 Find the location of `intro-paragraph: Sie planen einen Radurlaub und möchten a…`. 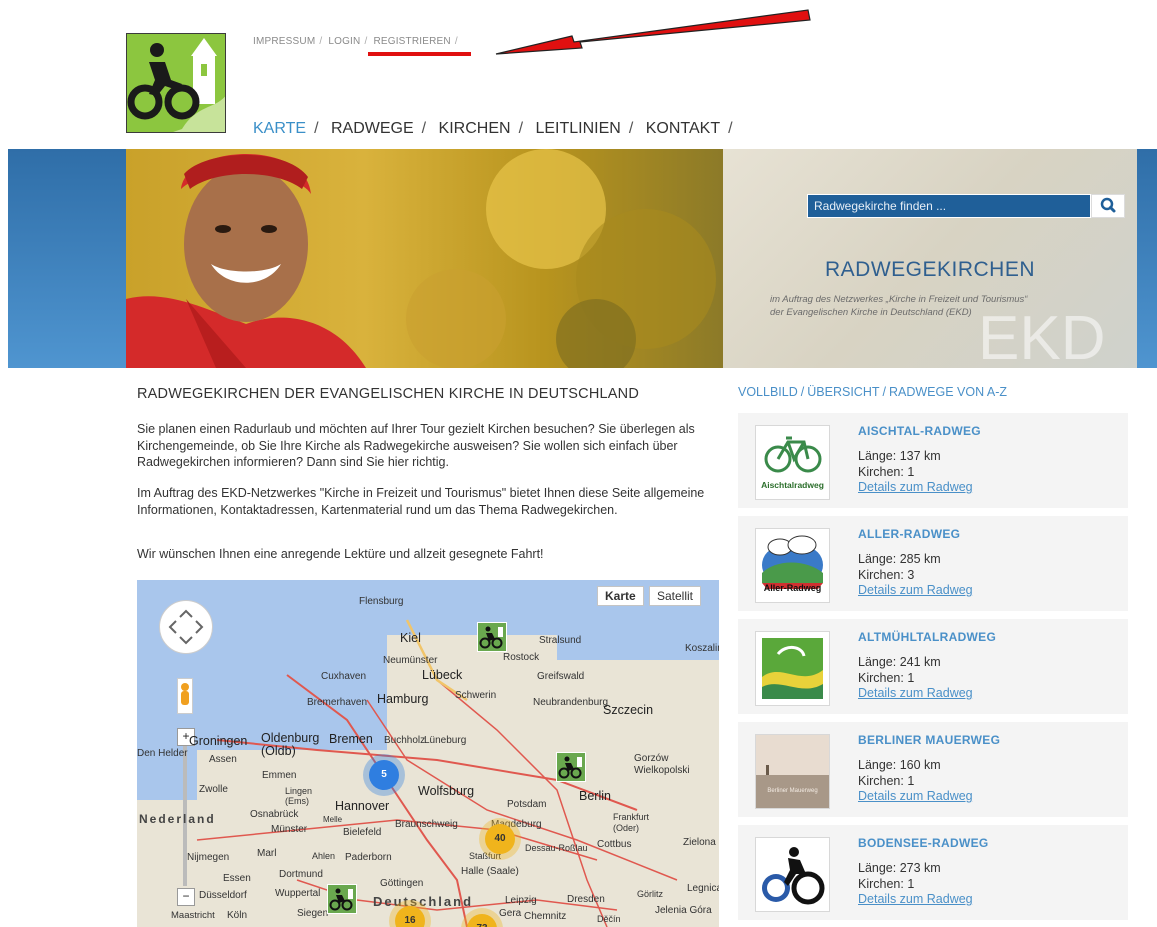

intro-paragraph: Sie planen einen Radurlaub und möchten a… is located at coordinates (416, 445).